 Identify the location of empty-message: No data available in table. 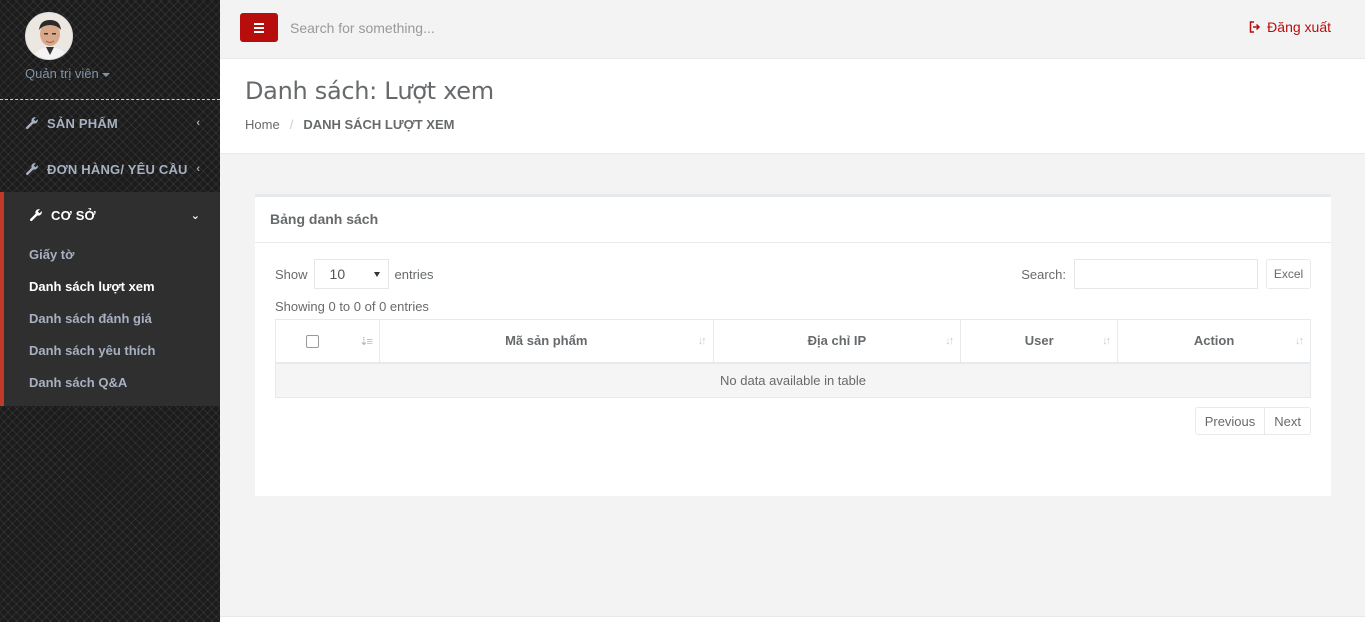
(793, 380).